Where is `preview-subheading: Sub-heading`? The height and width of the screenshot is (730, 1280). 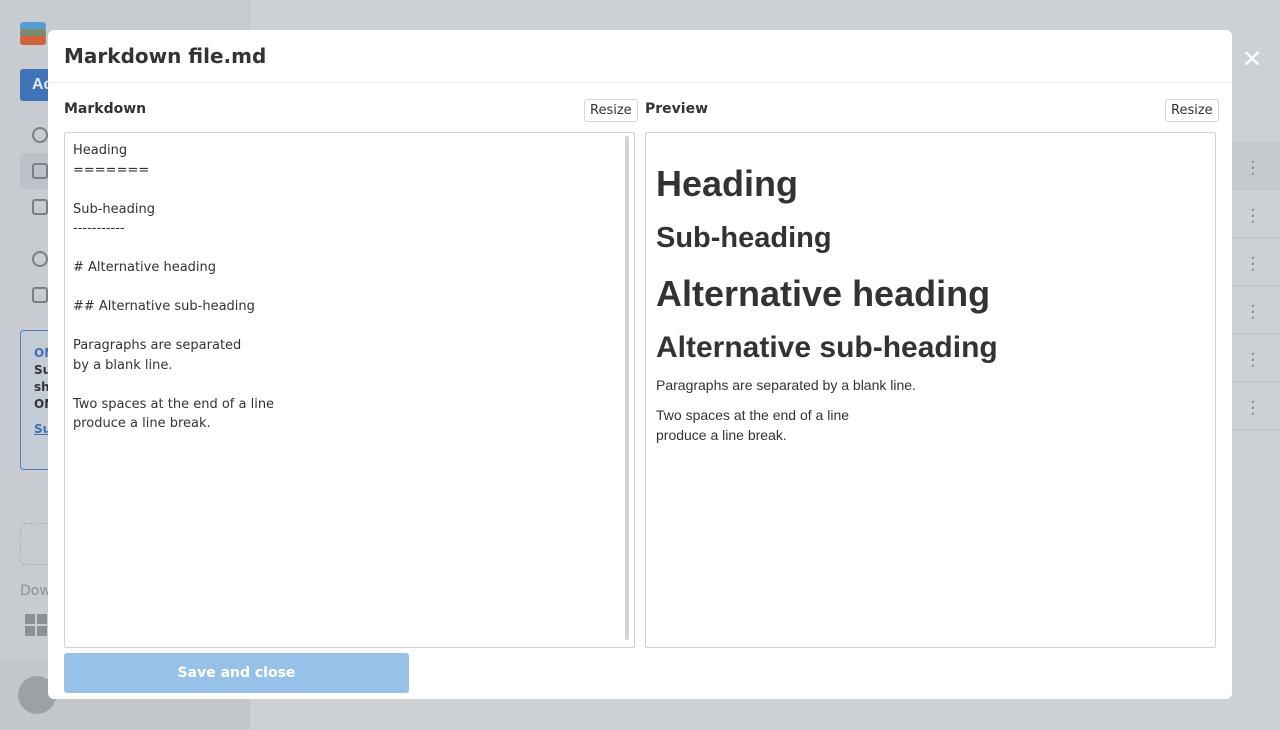 preview-subheading: Sub-heading is located at coordinates (744, 238).